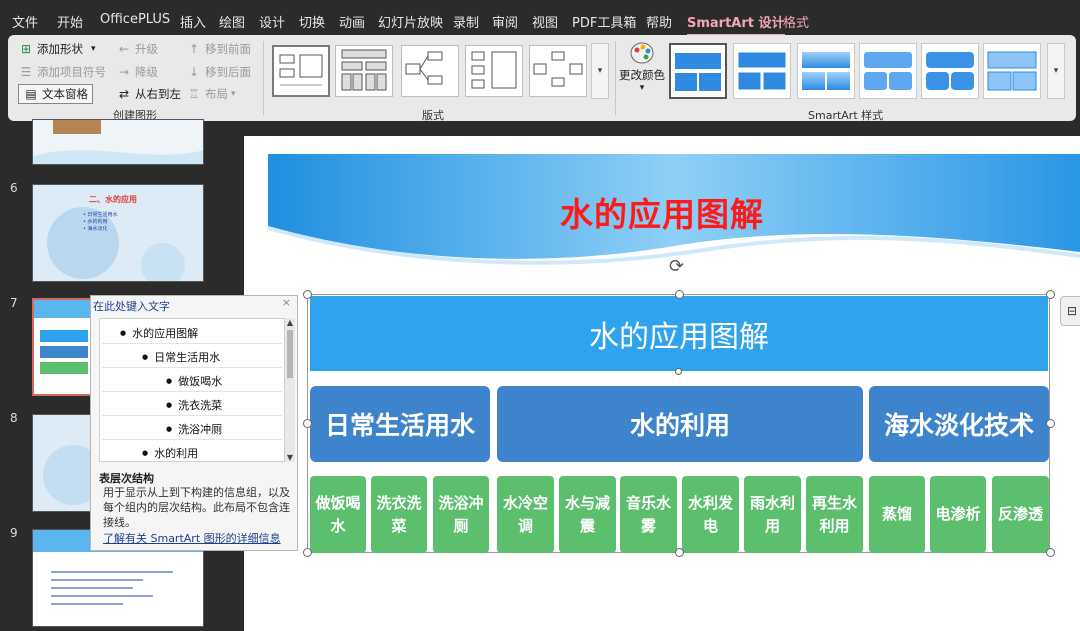  What do you see at coordinates (1070, 311) in the screenshot?
I see `layout-options-button: ⊟` at bounding box center [1070, 311].